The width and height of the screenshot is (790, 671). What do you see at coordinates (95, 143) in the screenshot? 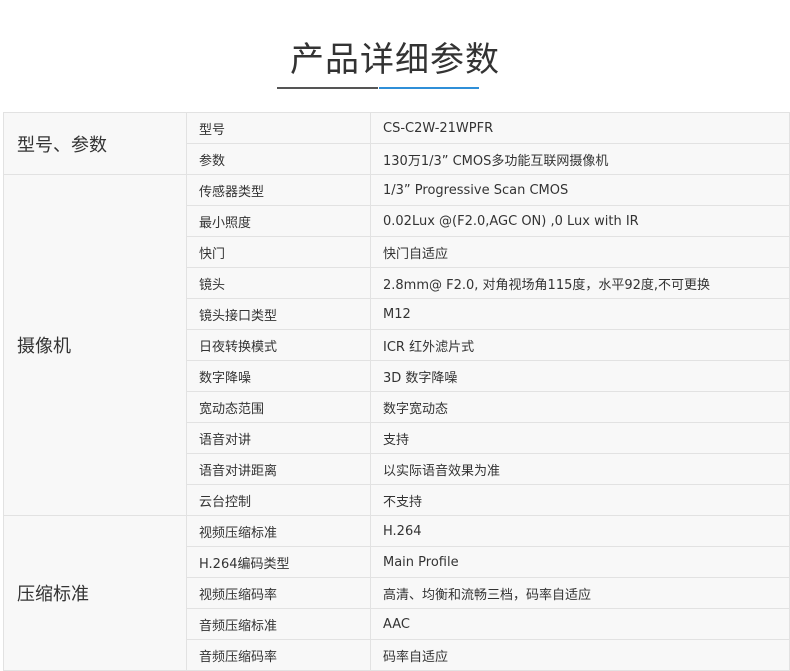
I see `group-name: 型号、参数` at bounding box center [95, 143].